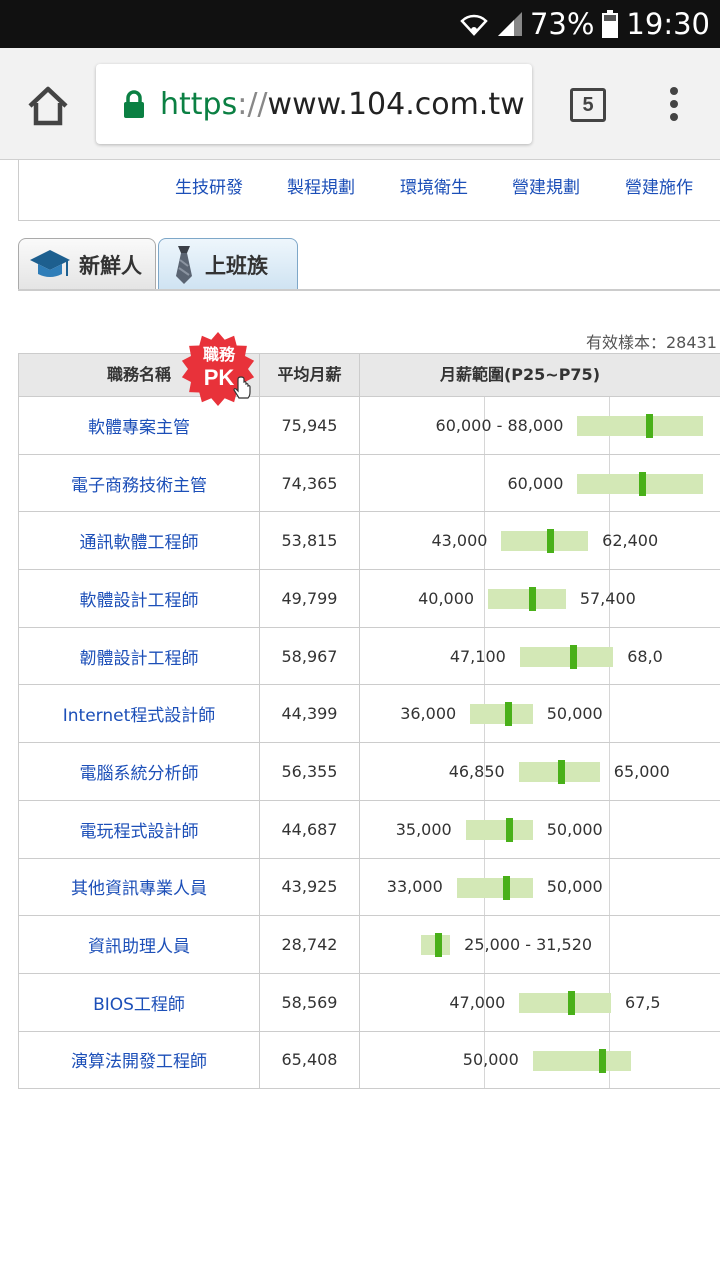  What do you see at coordinates (674, 104) in the screenshot?
I see `overflow-menu-icon` at bounding box center [674, 104].